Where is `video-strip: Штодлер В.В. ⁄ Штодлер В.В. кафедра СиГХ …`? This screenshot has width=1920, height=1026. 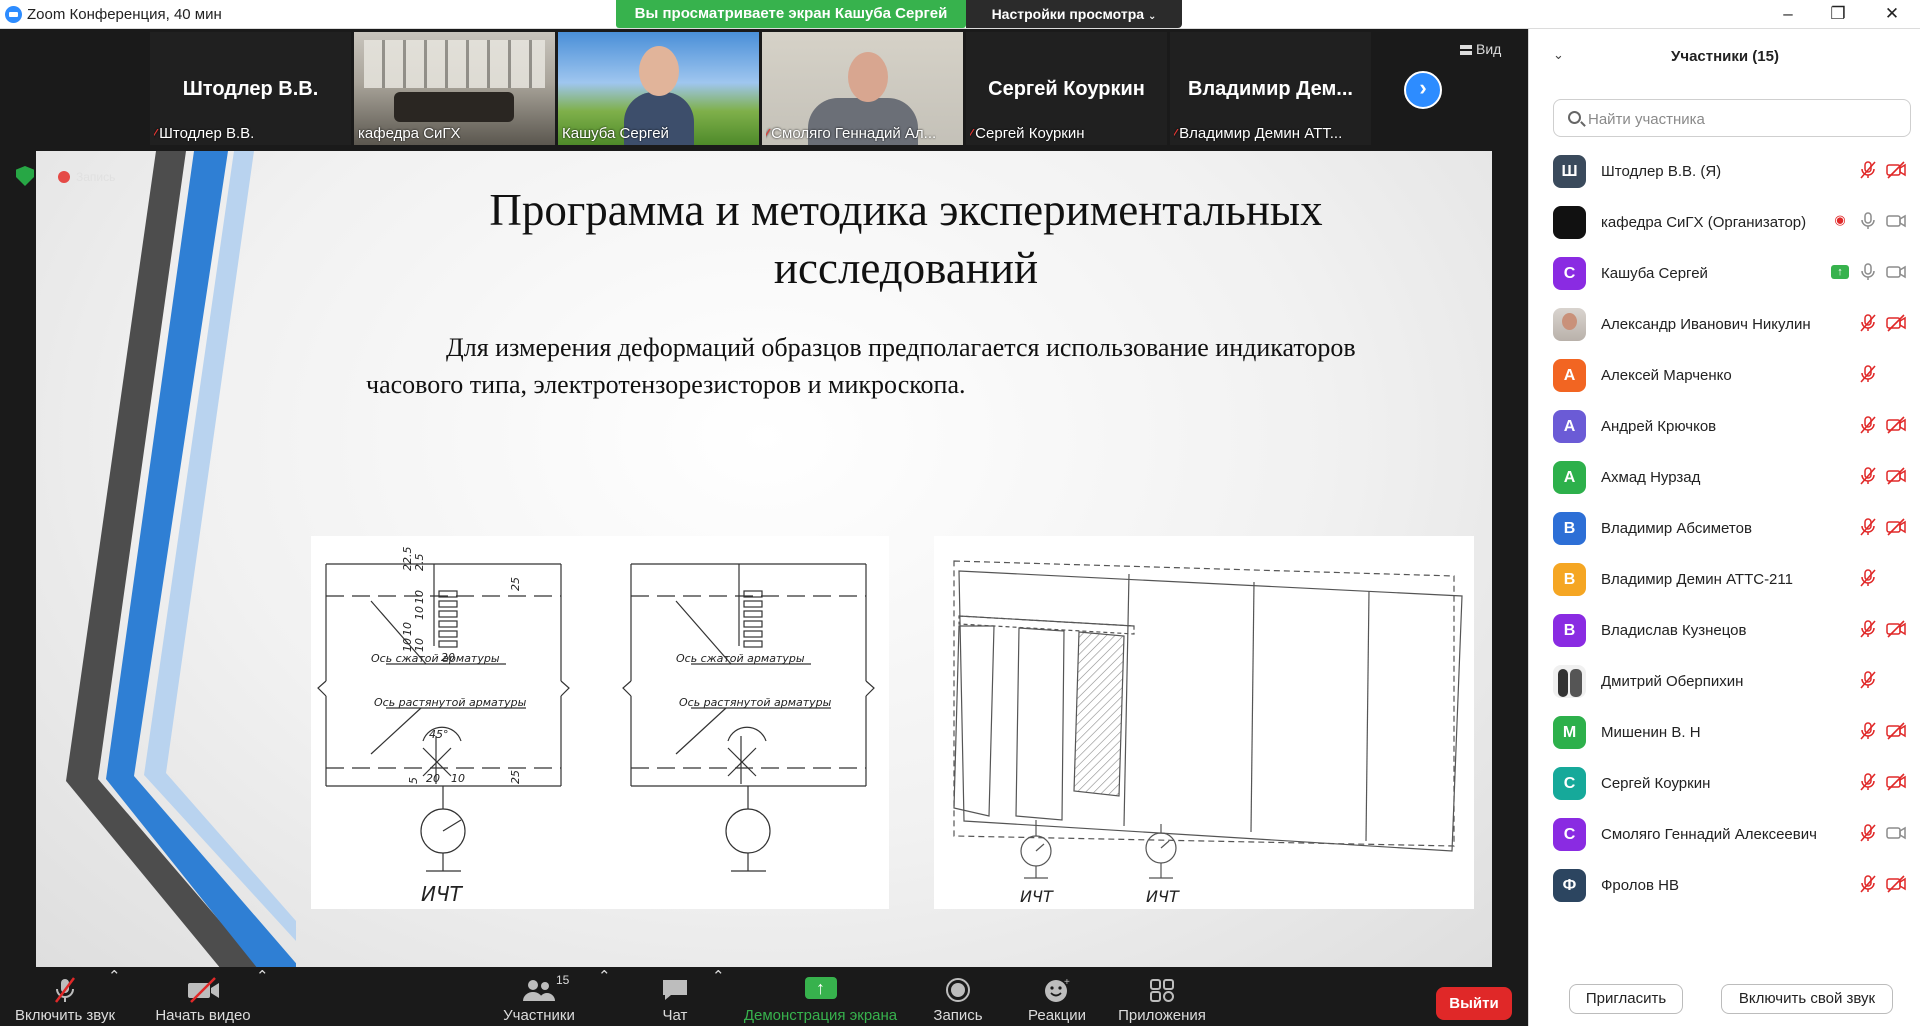 video-strip: Штодлер В.В. ⁄ Штодлер В.В. кафедра СиГХ … is located at coordinates (760, 88).